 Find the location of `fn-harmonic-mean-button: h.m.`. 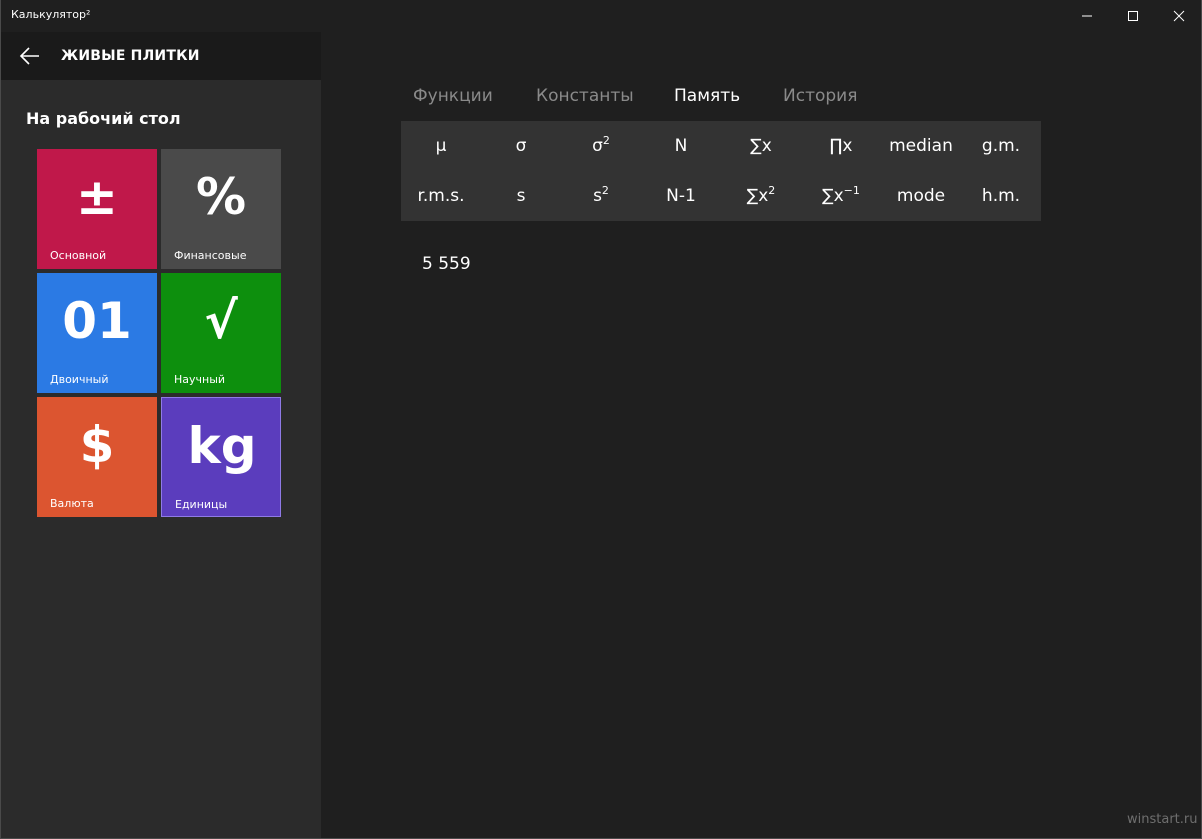

fn-harmonic-mean-button: h.m. is located at coordinates (1001, 196).